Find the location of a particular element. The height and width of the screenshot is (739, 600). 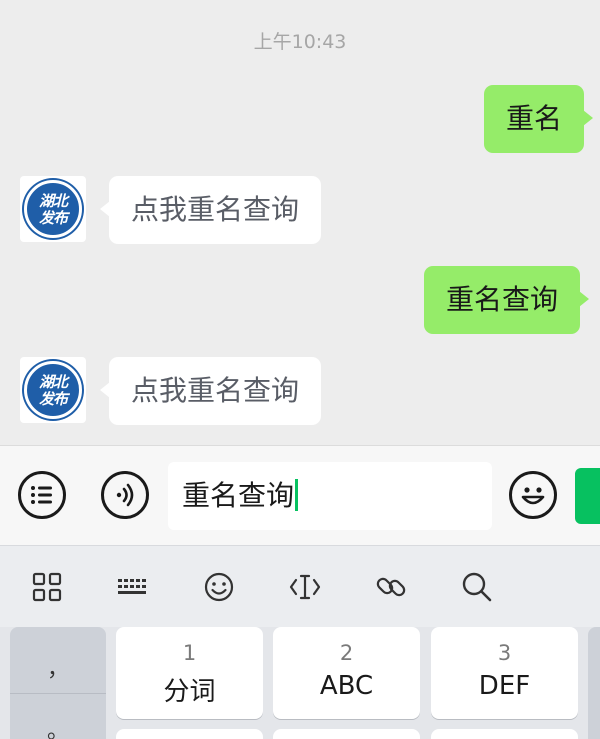

key-3-label: DEF is located at coordinates (504, 686).